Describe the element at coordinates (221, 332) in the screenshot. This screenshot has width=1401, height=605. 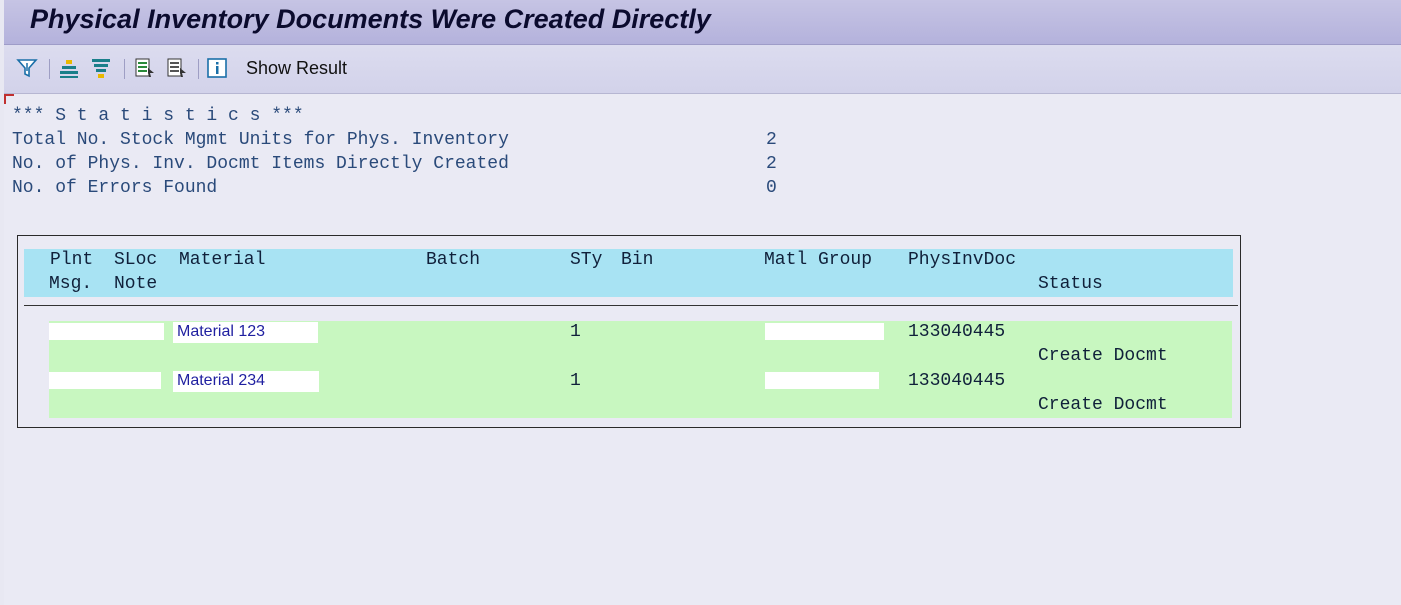
I see `material-link: Material 123` at that location.